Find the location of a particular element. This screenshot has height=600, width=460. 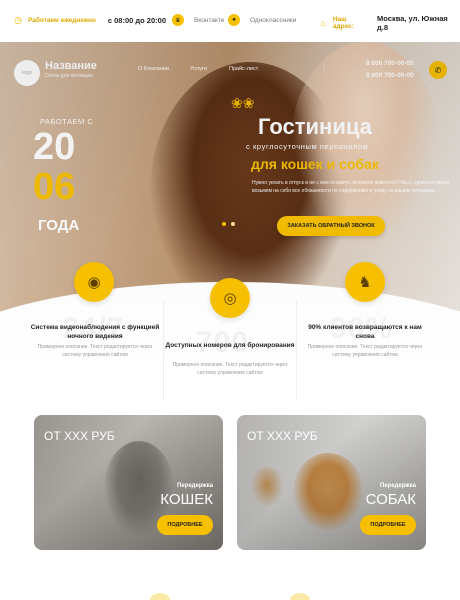

feature-3-title: 90% клиентов возвращаются к нам снова is located at coordinates (365, 332).